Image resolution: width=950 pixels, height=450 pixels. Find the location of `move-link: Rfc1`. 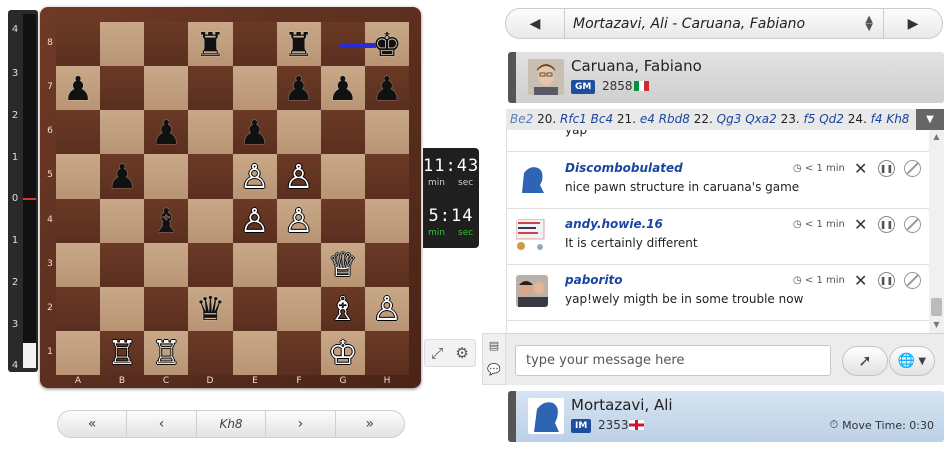

move-link: Rfc1 is located at coordinates (573, 119).